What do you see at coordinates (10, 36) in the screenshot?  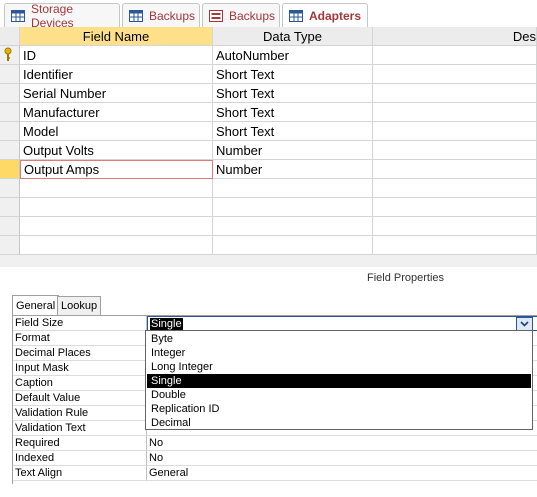 I see `row-selector-header` at bounding box center [10, 36].